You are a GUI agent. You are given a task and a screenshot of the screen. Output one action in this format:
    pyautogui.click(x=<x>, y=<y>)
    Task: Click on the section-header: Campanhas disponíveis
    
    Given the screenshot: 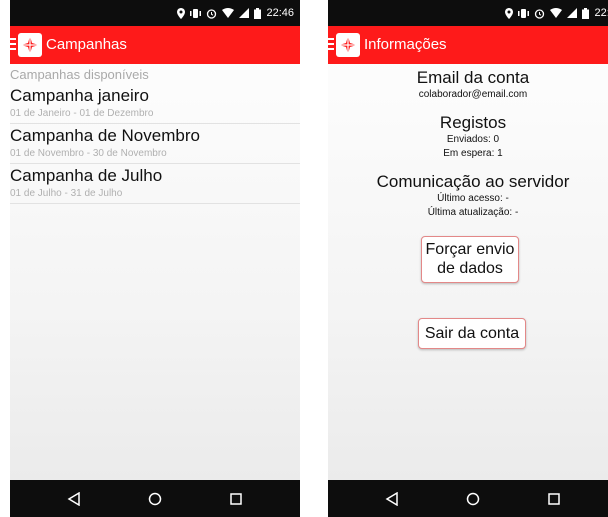 What is the action you would take?
    pyautogui.click(x=79, y=74)
    